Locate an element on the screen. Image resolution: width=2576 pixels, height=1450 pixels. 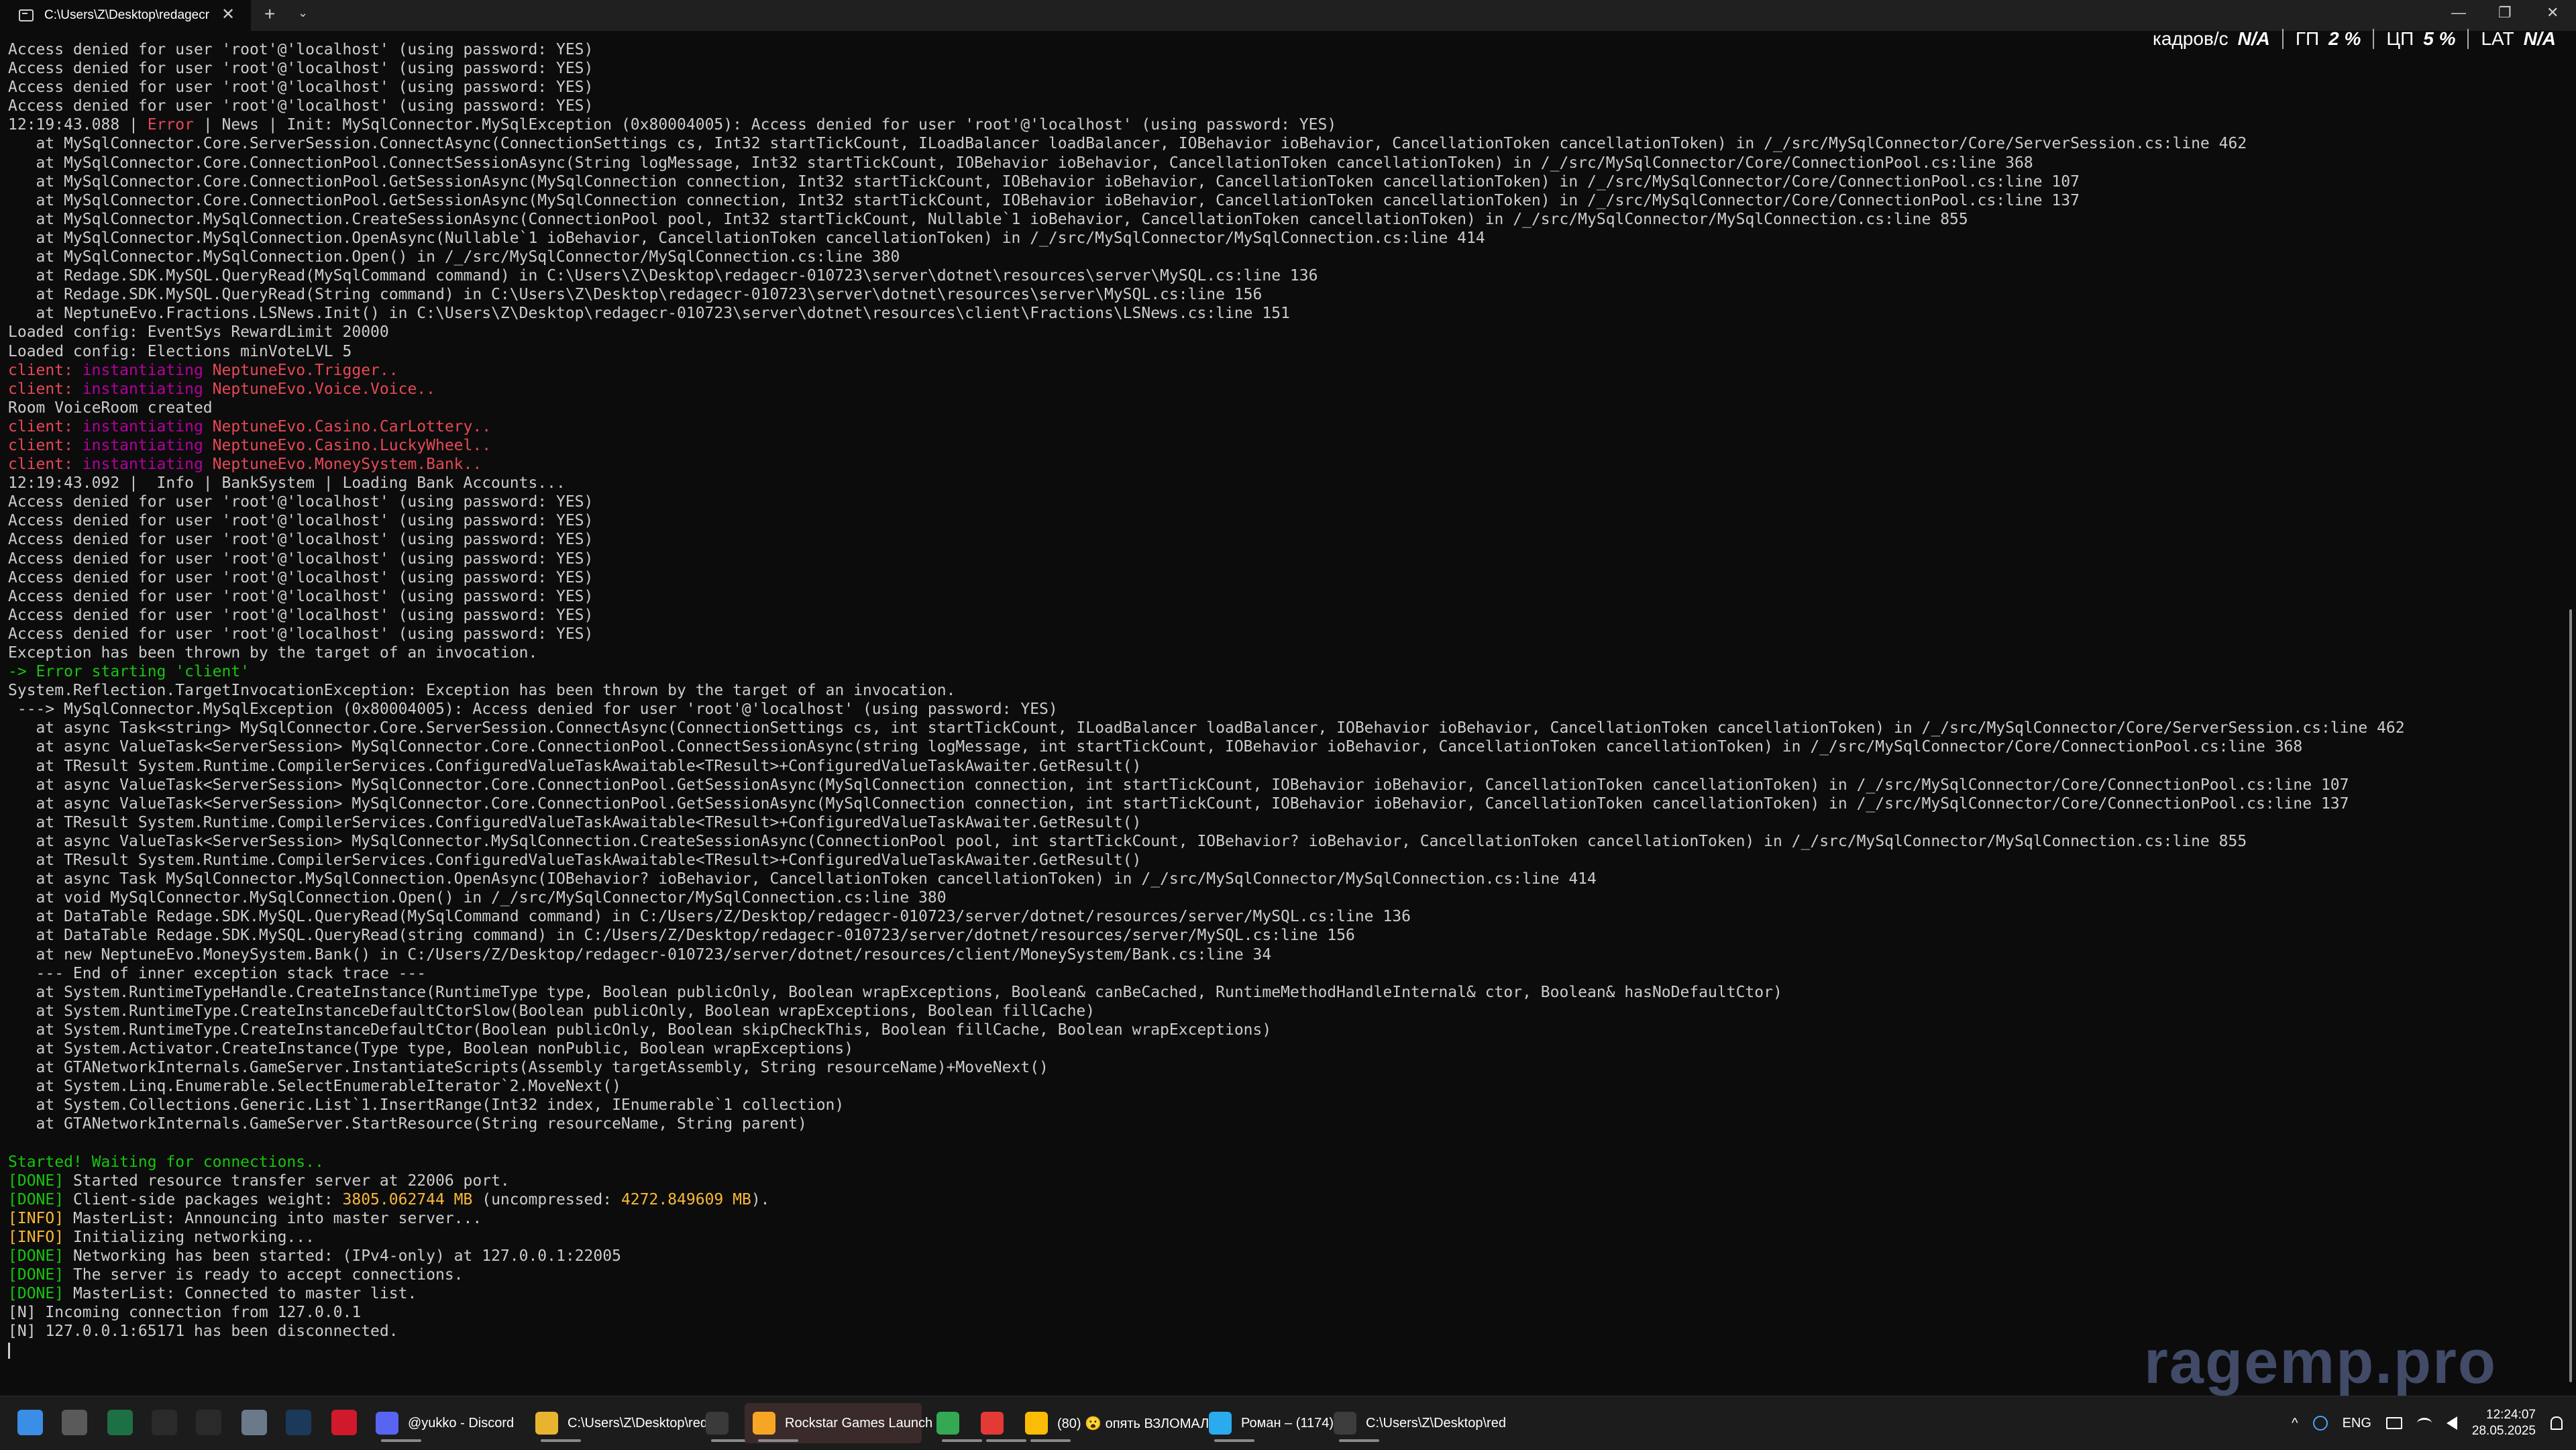
new-tab-button: + is located at coordinates (269, 14).